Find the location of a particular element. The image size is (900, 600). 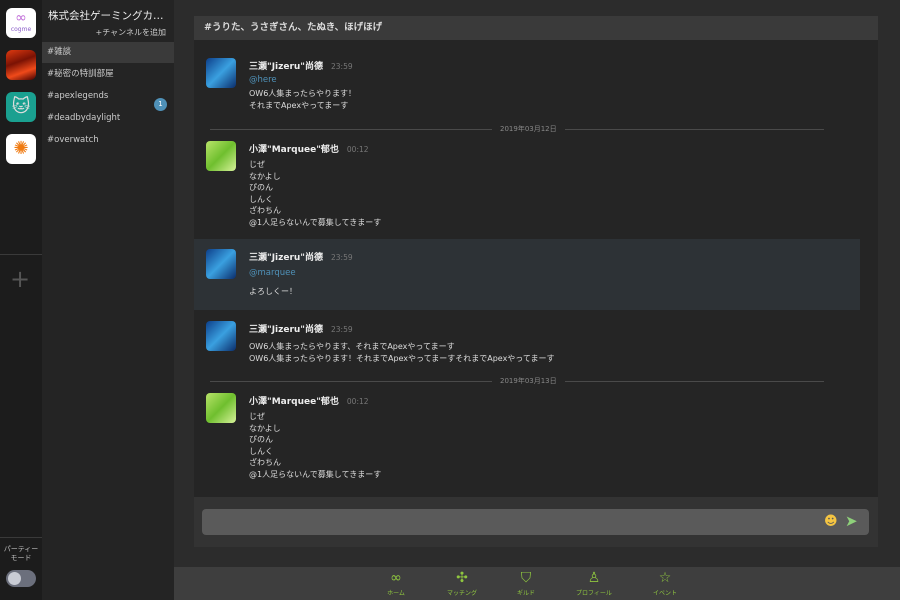

nav-matching: ✣ マッチング is located at coordinates (462, 583).